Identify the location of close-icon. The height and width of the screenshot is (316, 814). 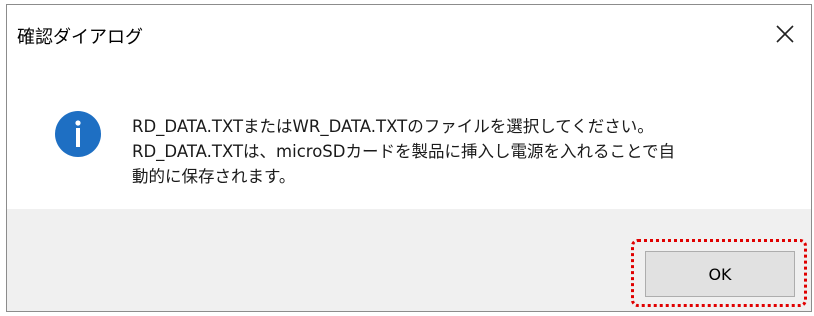
(785, 34).